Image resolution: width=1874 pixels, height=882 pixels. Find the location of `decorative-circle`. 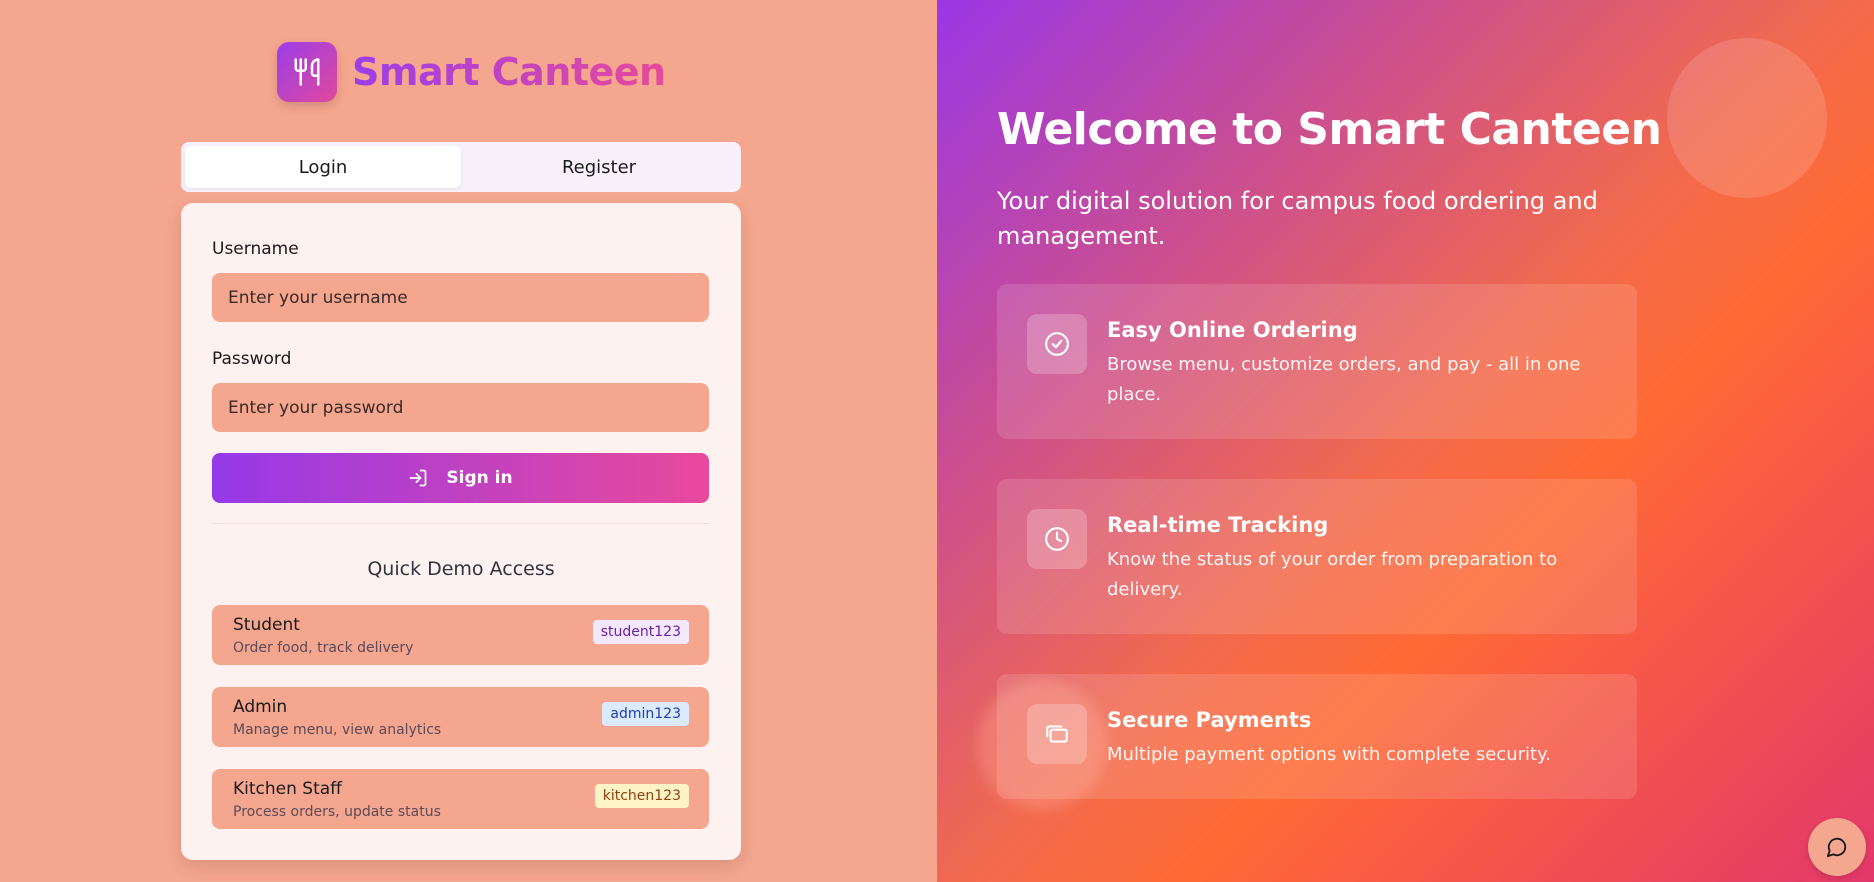

decorative-circle is located at coordinates (1747, 118).